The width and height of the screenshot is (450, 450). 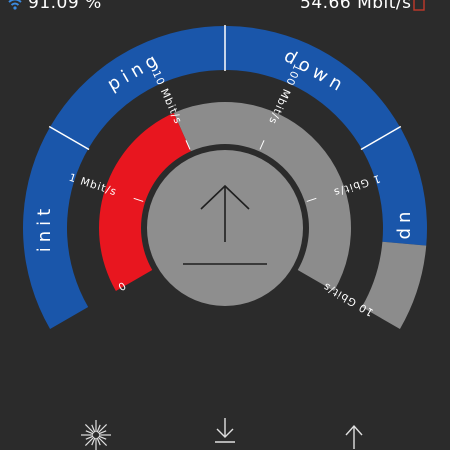 What do you see at coordinates (44, 228) in the screenshot?
I see `phase-label-init: init` at bounding box center [44, 228].